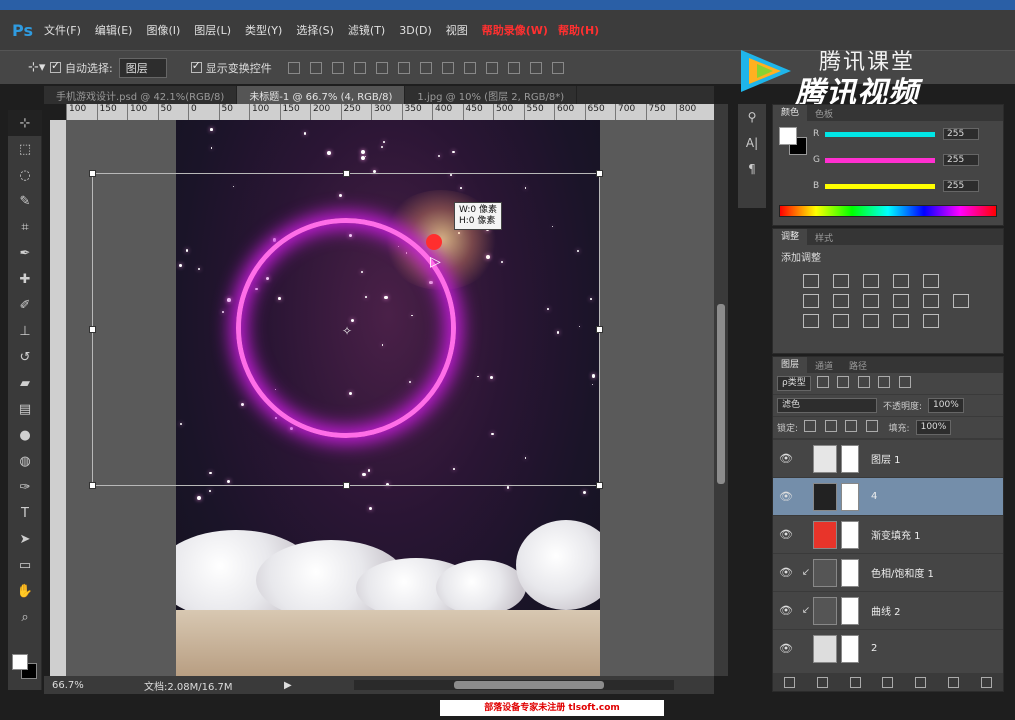  I want to click on align-top-icon, so click(293, 67).